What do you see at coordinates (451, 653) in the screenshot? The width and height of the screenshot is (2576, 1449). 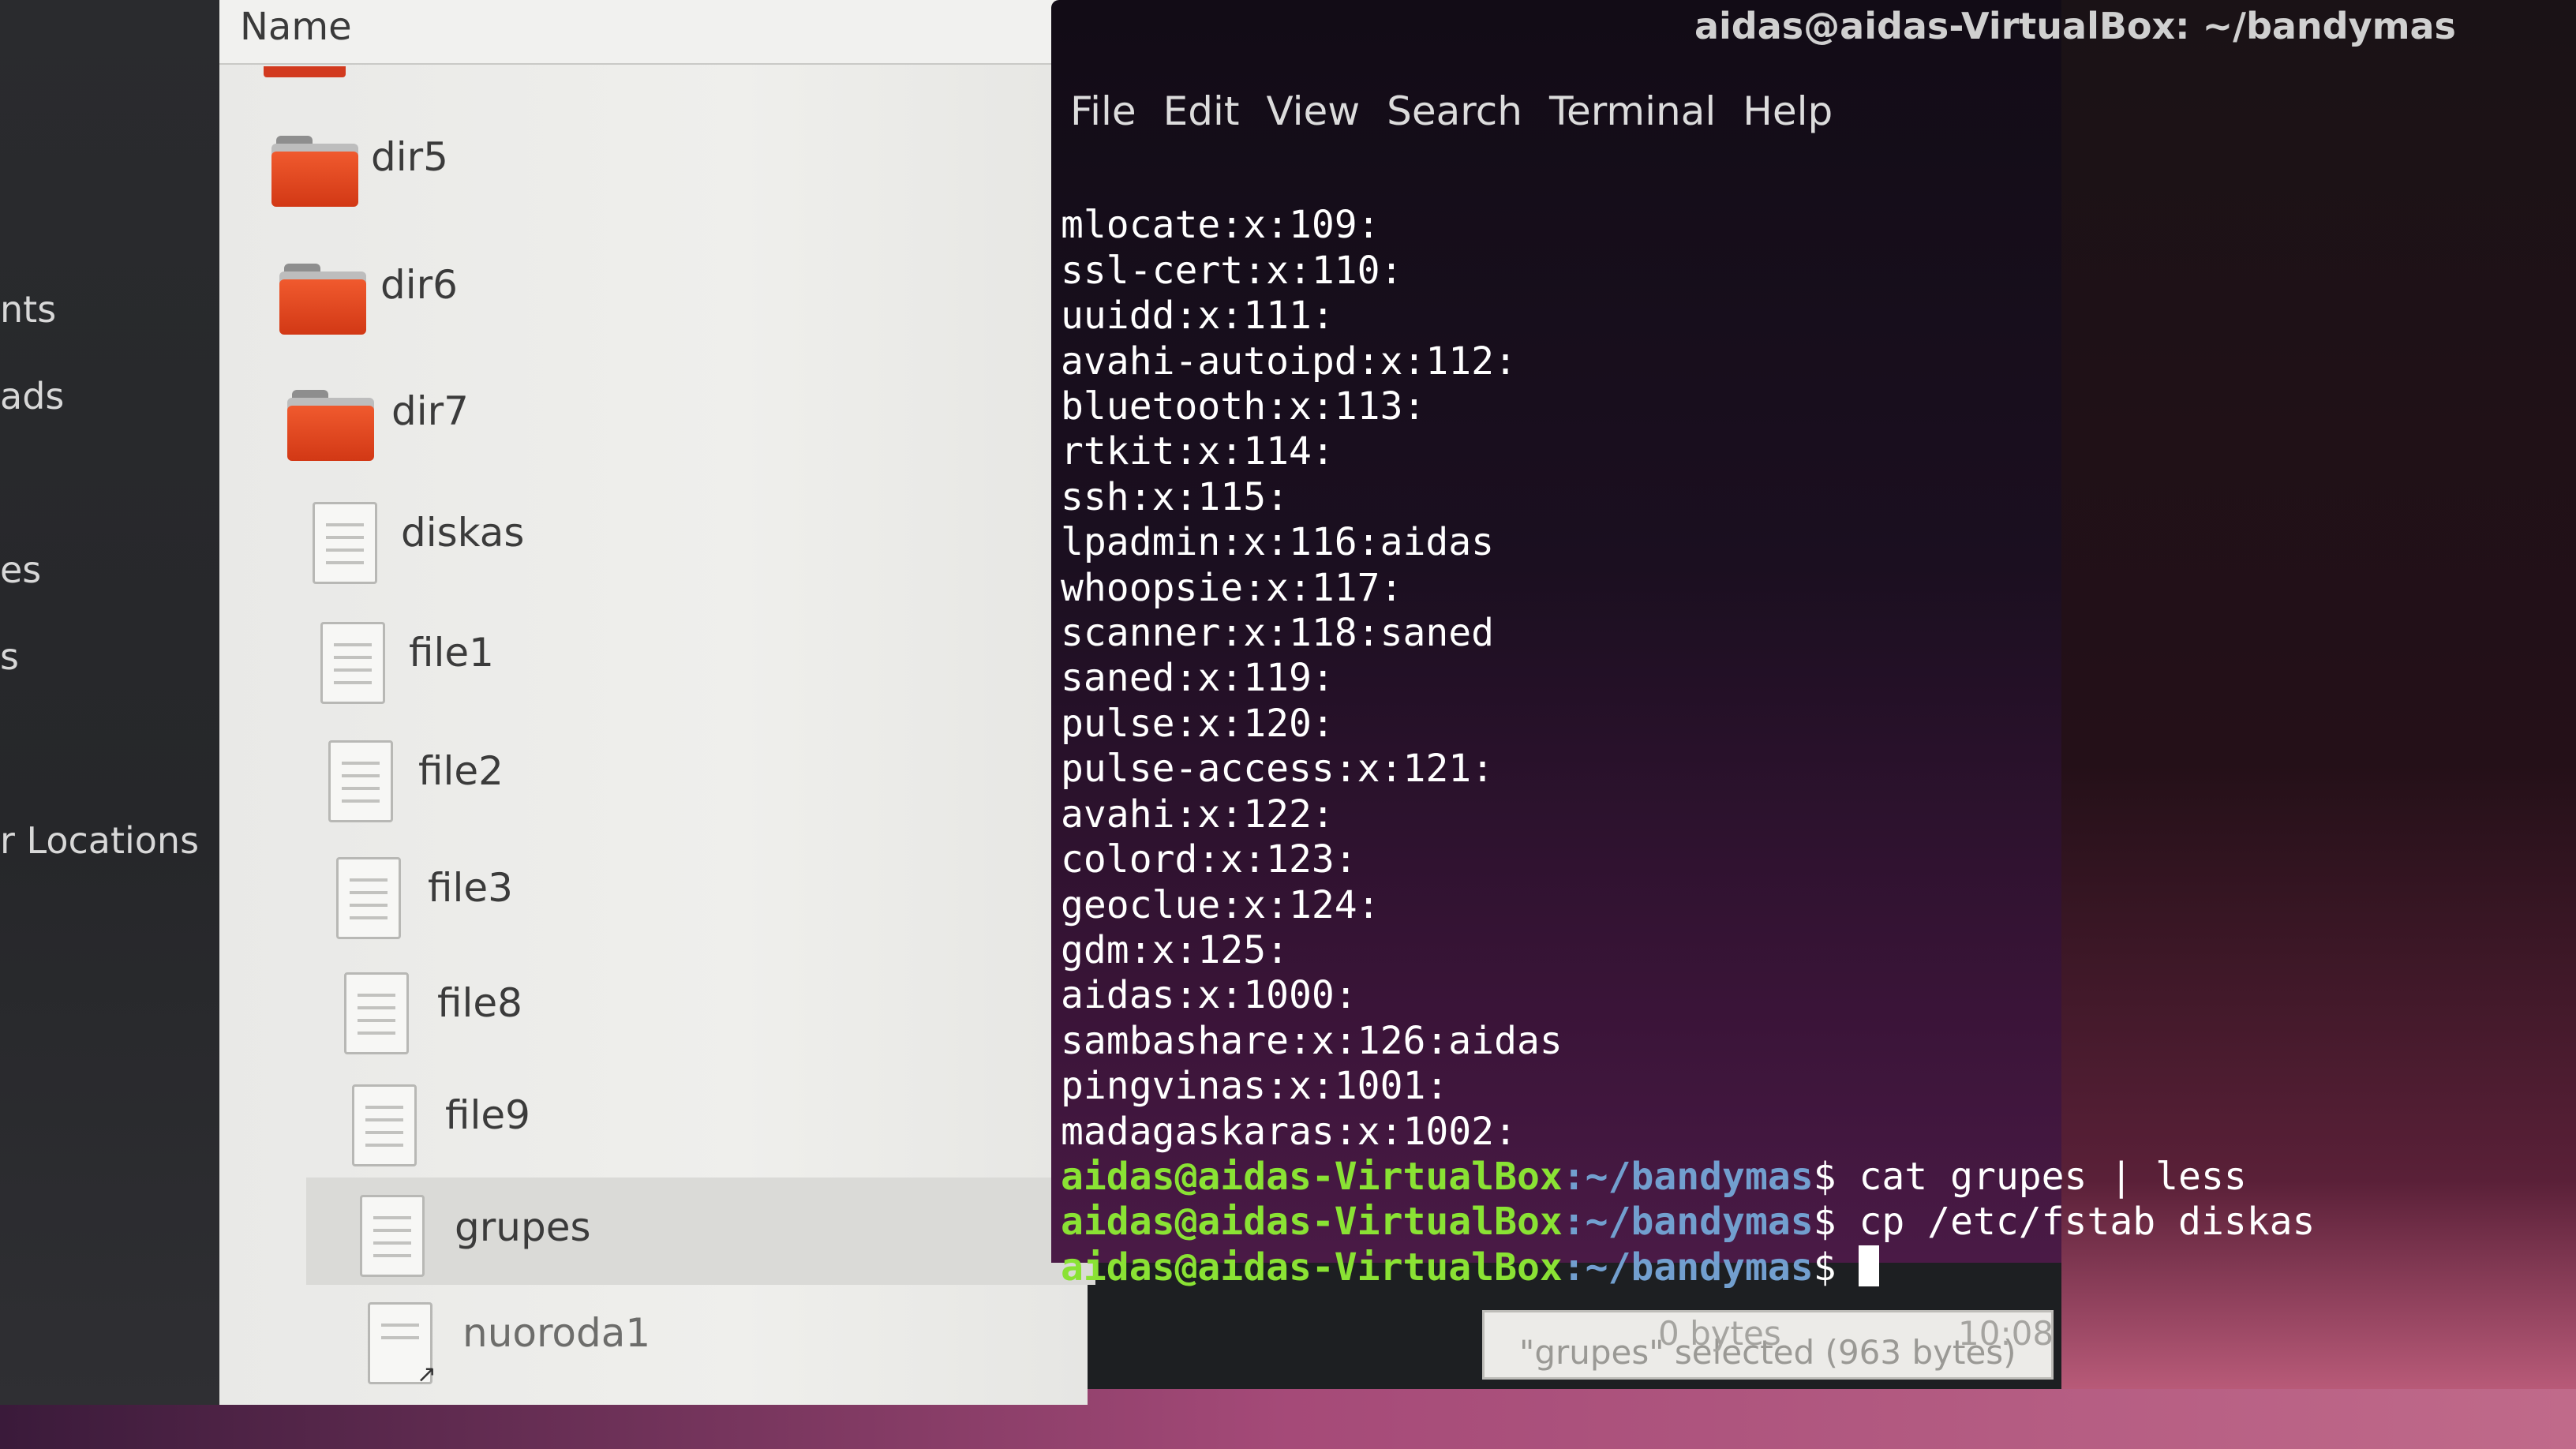 I see `file-name: file1` at bounding box center [451, 653].